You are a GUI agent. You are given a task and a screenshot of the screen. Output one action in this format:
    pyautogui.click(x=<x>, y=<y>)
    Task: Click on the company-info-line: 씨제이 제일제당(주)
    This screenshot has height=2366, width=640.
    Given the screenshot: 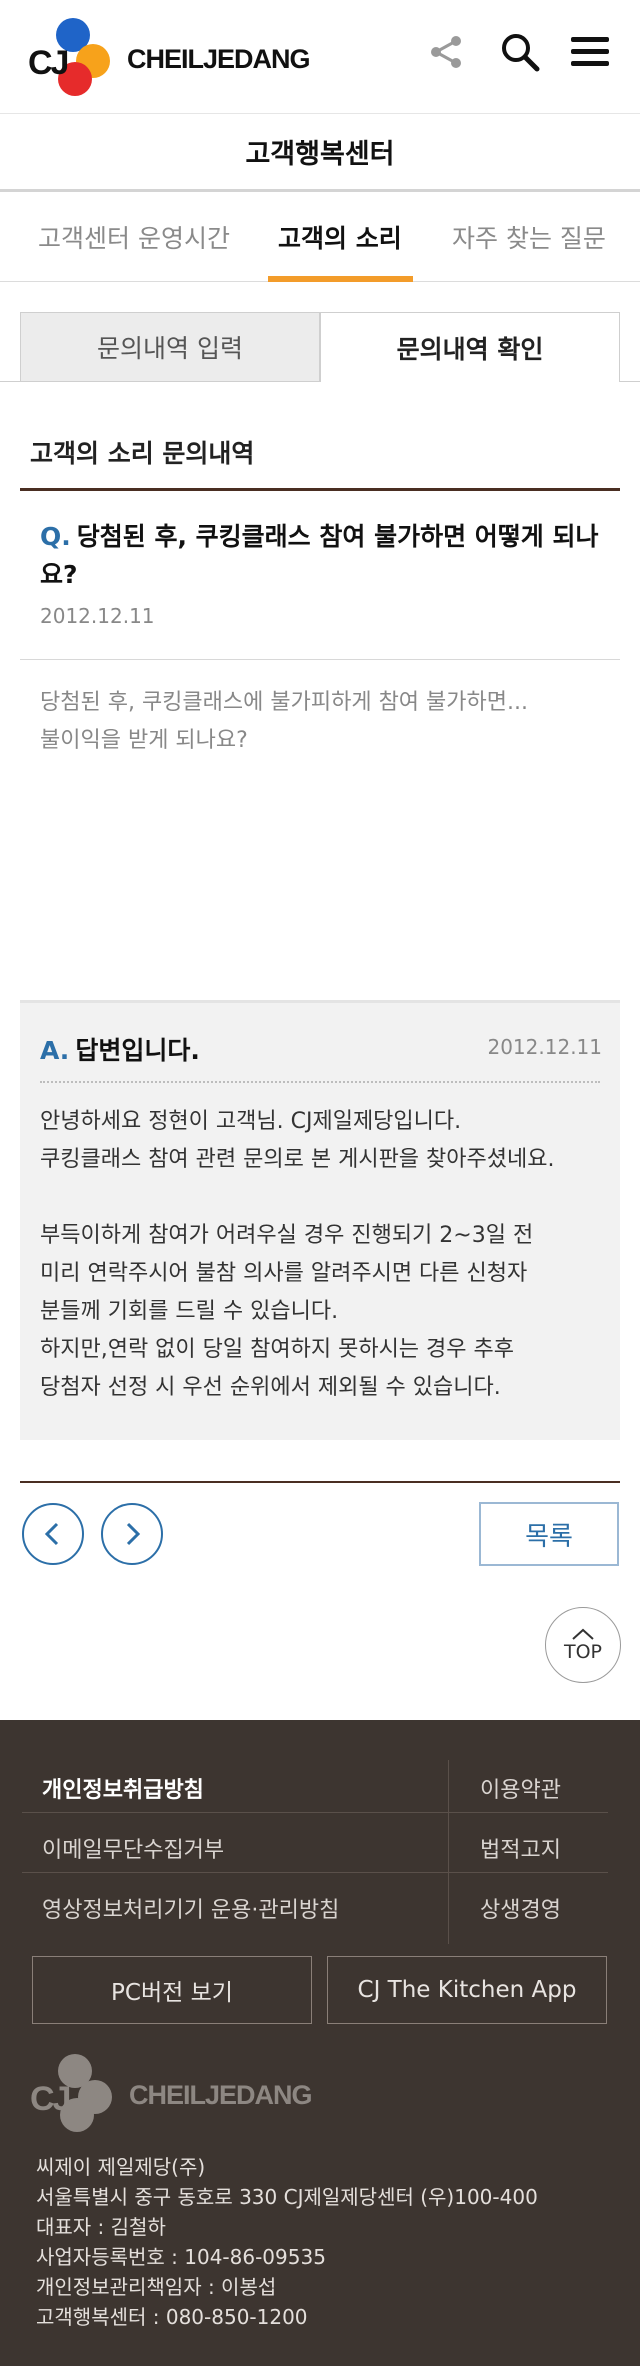 What is the action you would take?
    pyautogui.click(x=121, y=2167)
    